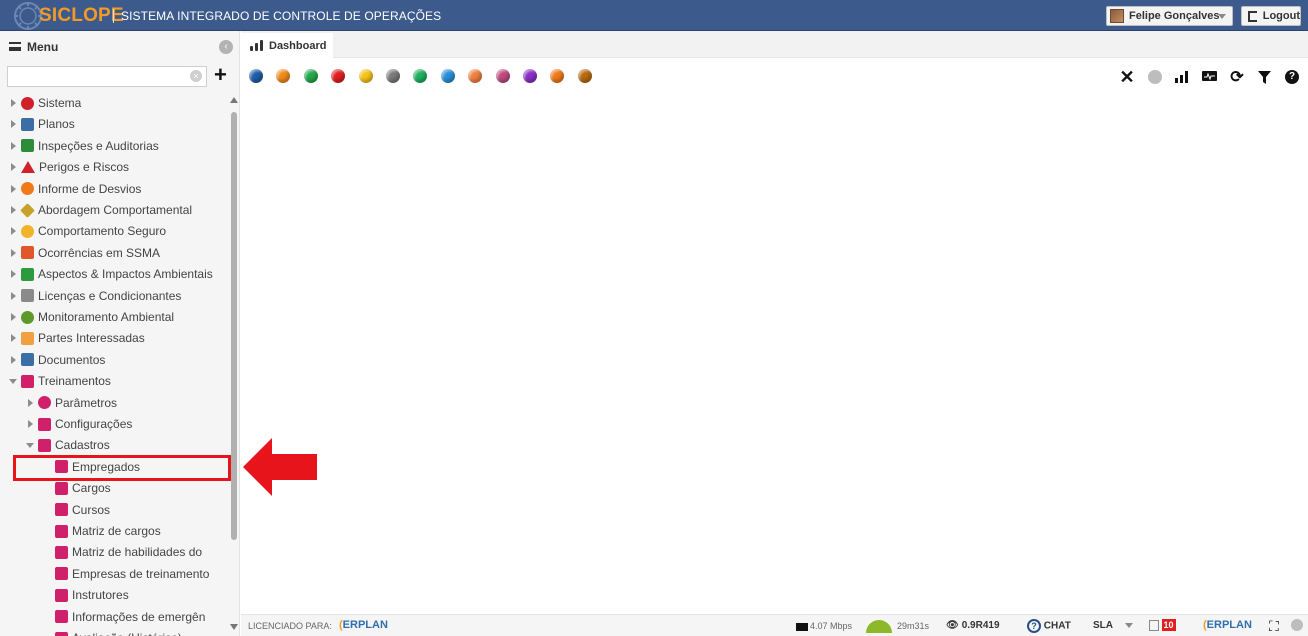  I want to click on menu-item: Planos, so click(41, 124).